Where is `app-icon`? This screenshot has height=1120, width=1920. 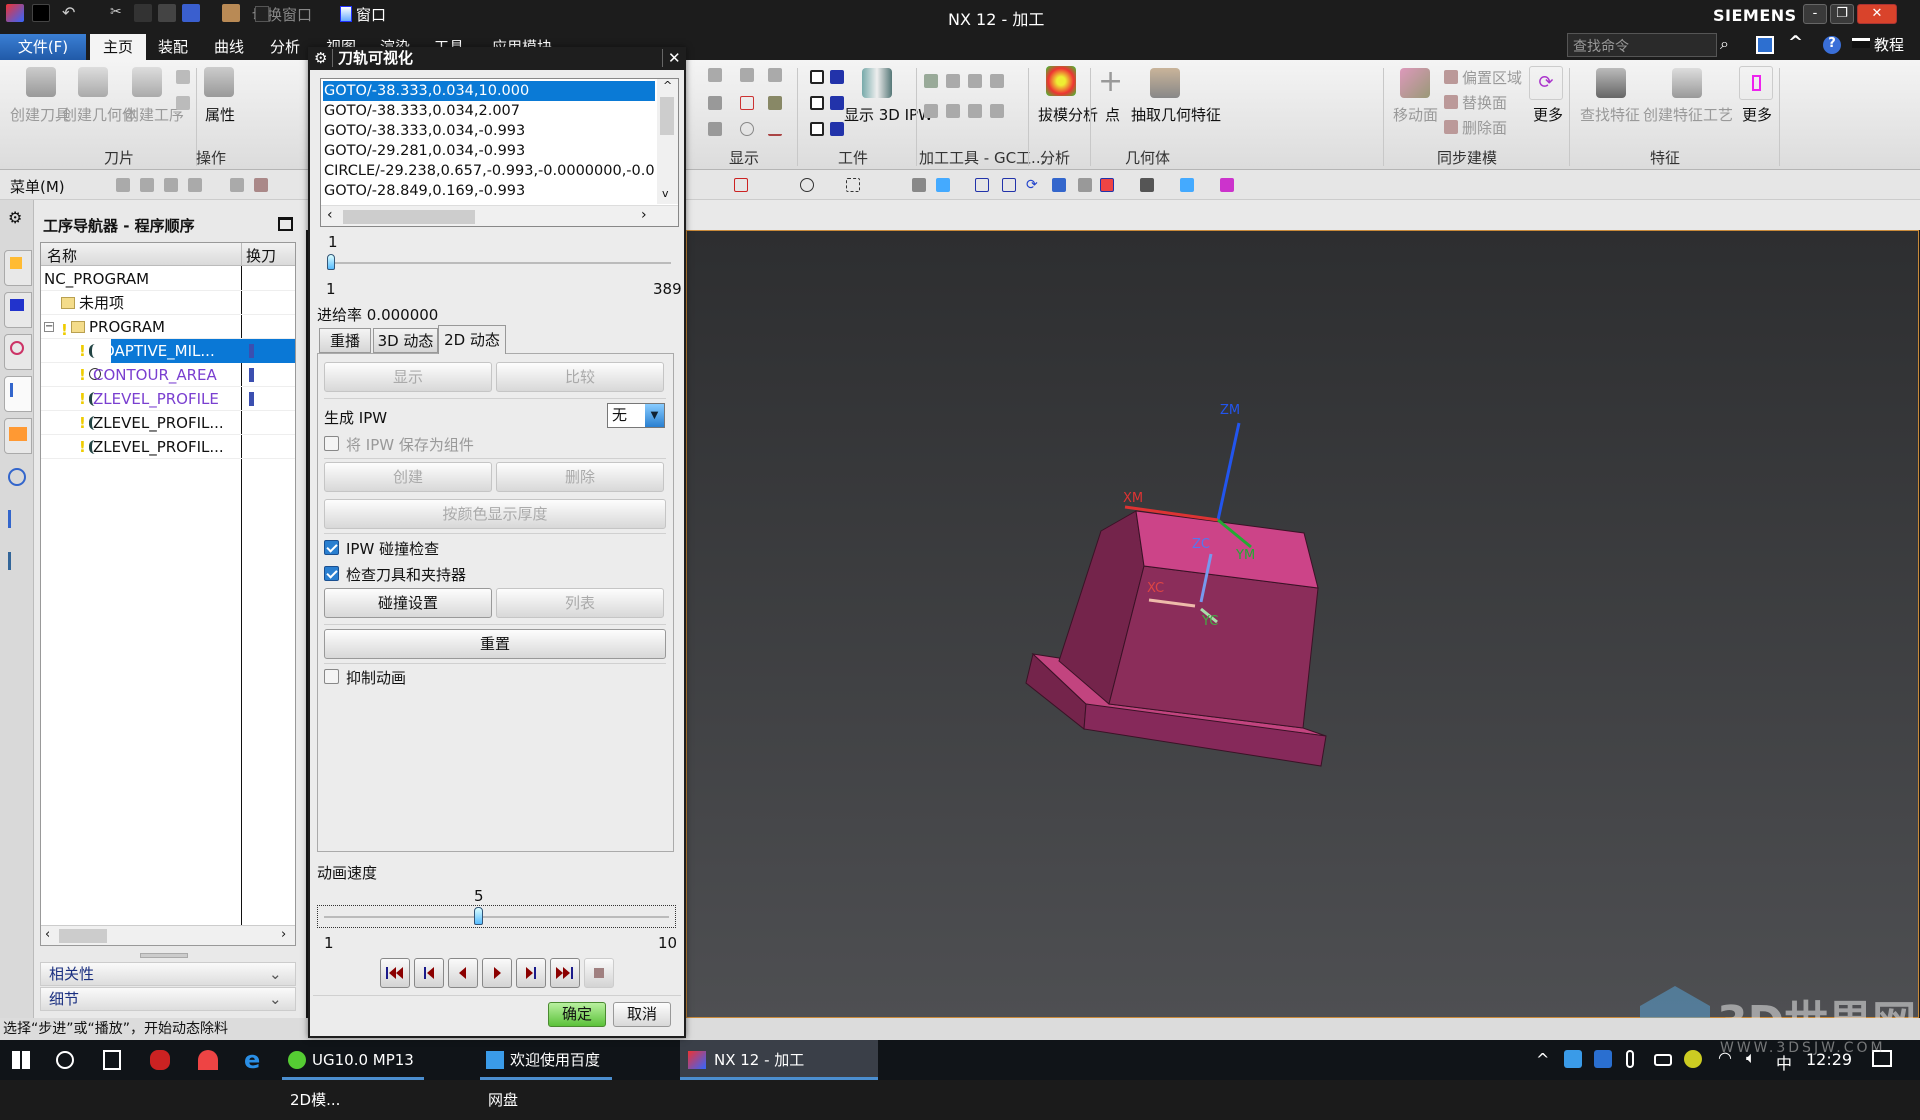
app-icon is located at coordinates (208, 1060).